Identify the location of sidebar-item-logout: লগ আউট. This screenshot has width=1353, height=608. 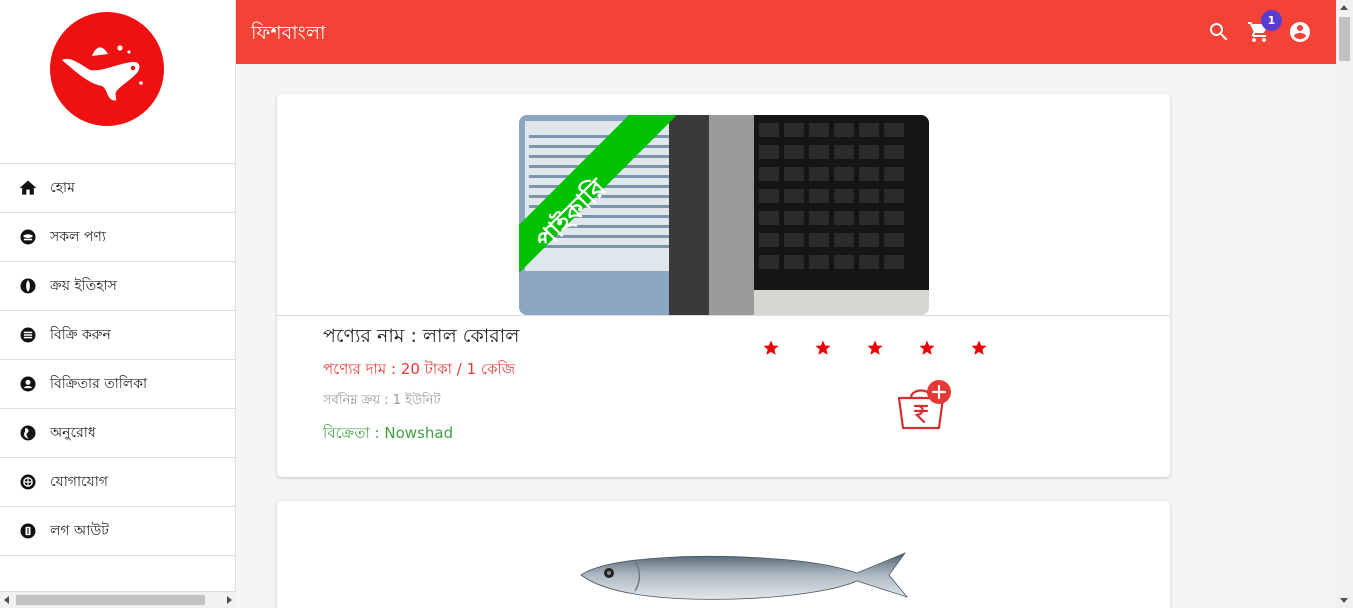
(117, 531).